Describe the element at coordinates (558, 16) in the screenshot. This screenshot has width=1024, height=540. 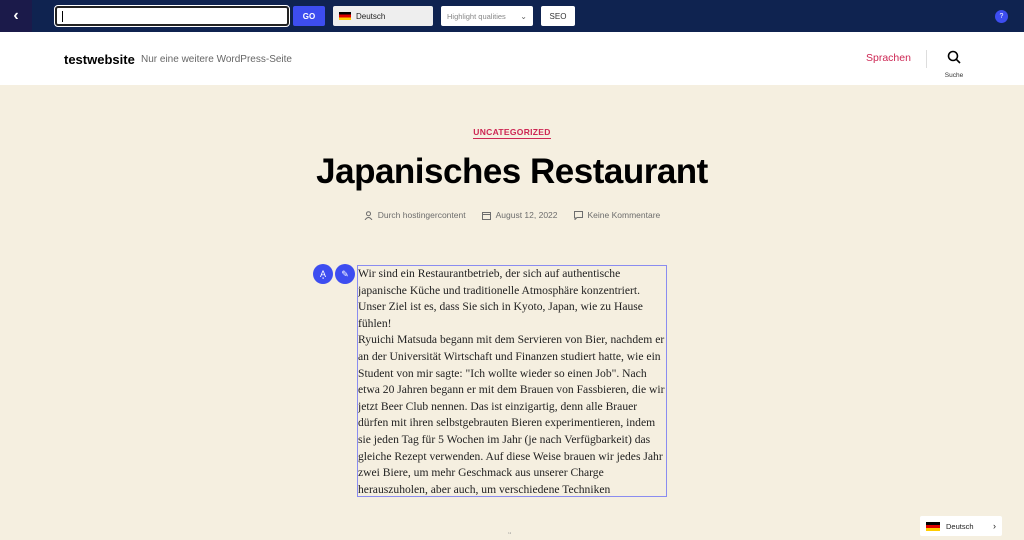
I see `seo-button: SEO` at that location.